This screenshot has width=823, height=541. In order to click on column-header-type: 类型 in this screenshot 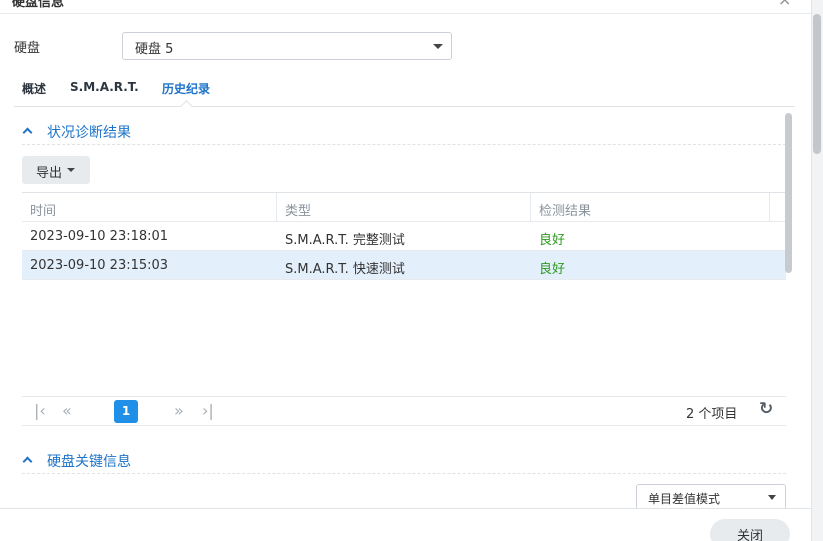, I will do `click(298, 209)`.